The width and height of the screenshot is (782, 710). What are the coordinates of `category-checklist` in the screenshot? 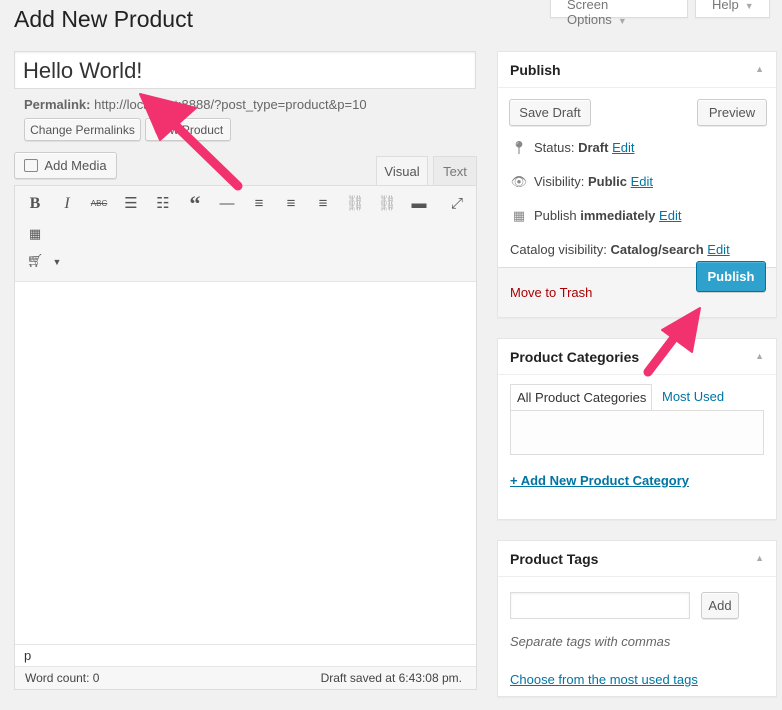 It's located at (637, 432).